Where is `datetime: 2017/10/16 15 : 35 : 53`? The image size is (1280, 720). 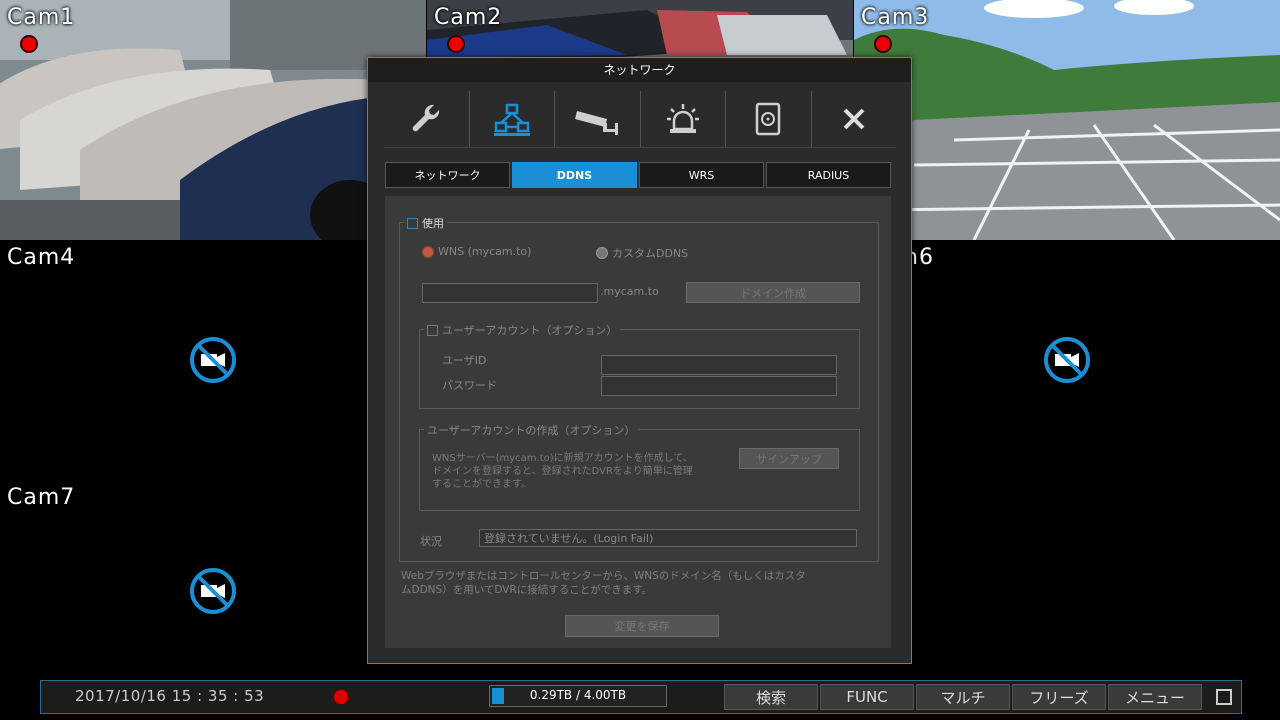
datetime: 2017/10/16 15 : 35 : 53 is located at coordinates (170, 696).